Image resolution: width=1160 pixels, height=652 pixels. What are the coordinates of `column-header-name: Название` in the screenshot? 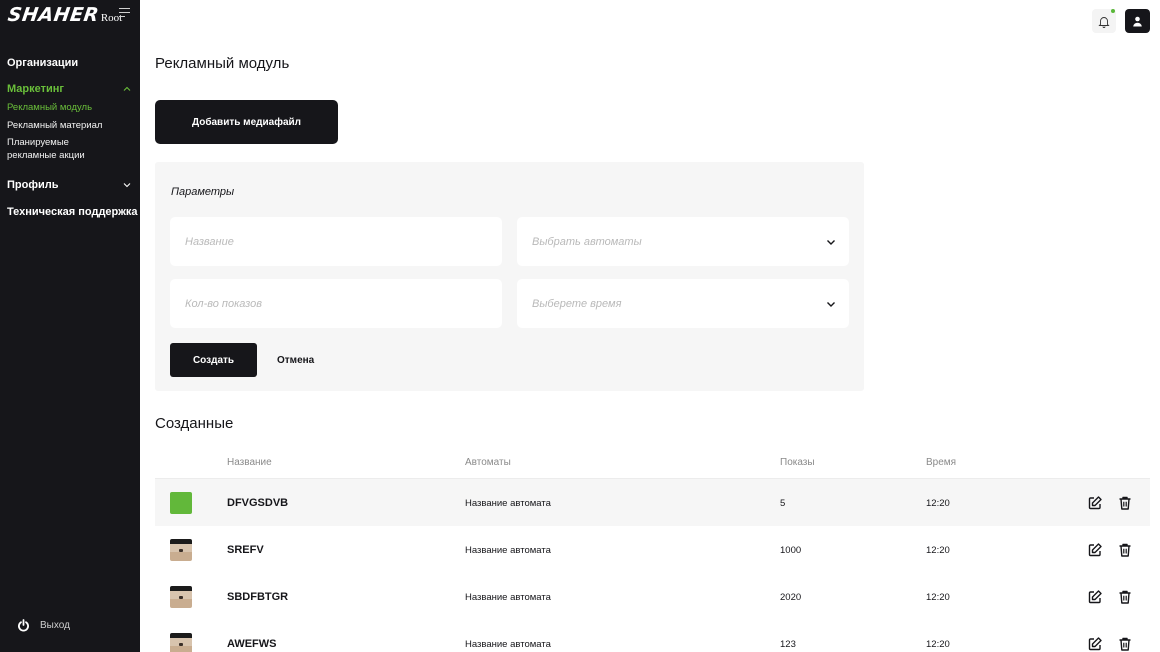 It's located at (249, 462).